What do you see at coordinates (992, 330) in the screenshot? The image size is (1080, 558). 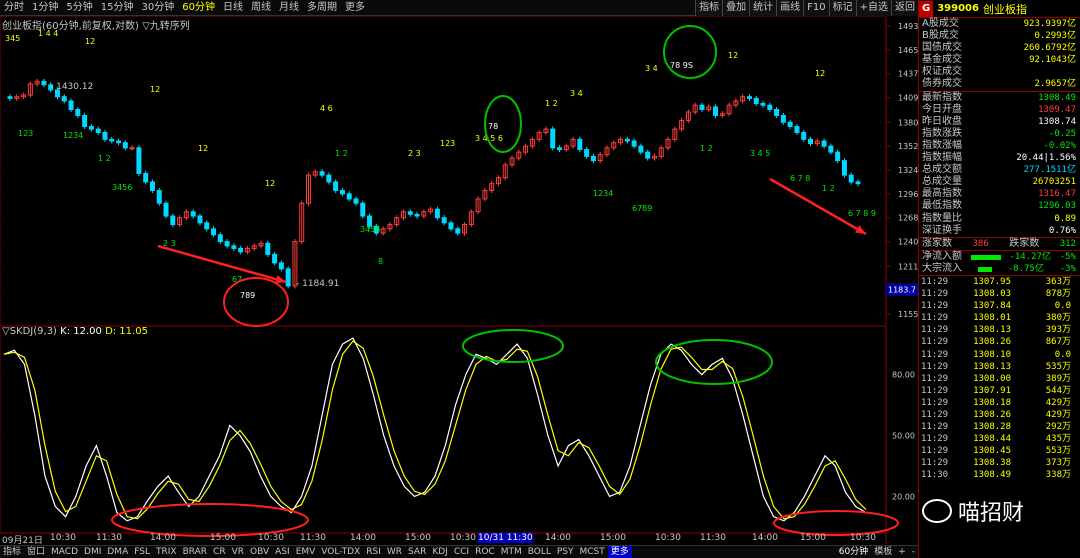 I see `tick-price: 1308.13` at bounding box center [992, 330].